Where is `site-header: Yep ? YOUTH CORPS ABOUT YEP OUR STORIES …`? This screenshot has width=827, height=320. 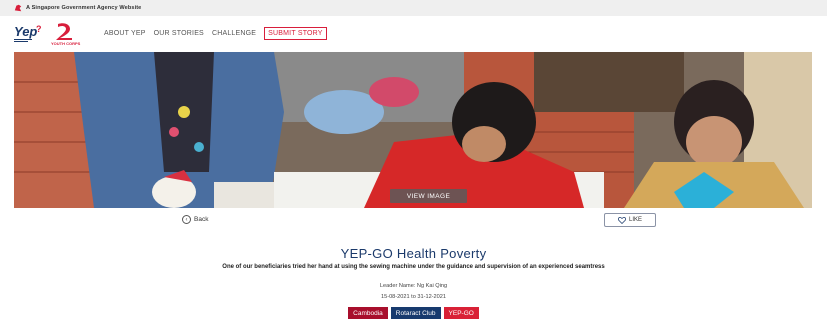 site-header: Yep ? YOUTH CORPS ABOUT YEP OUR STORIES … is located at coordinates (413, 33).